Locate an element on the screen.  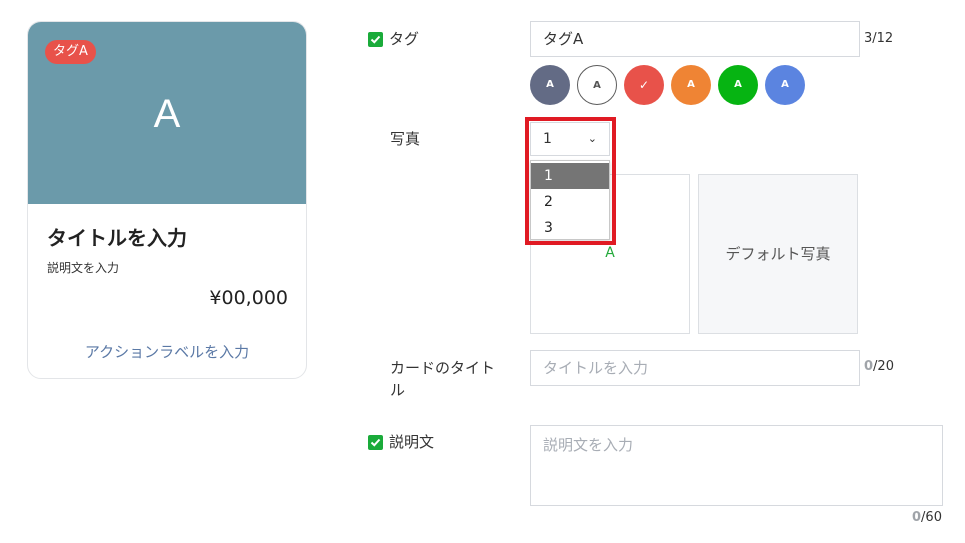
tag-color-swatch-orange: A is located at coordinates (691, 85).